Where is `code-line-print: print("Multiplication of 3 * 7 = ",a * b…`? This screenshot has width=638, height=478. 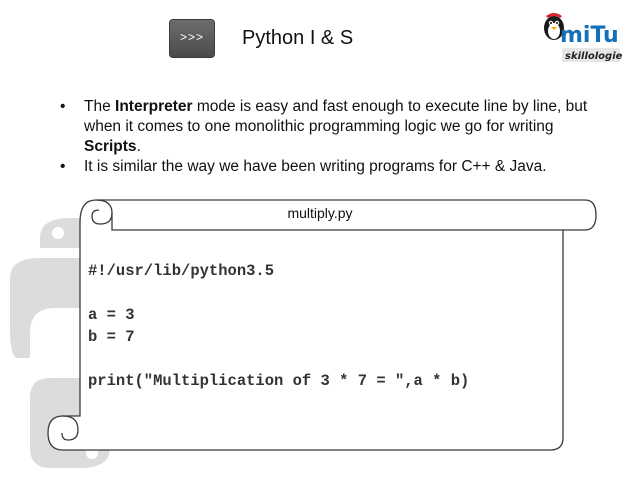 code-line-print: print("Multiplication of 3 * 7 = ",a * b… is located at coordinates (279, 381).